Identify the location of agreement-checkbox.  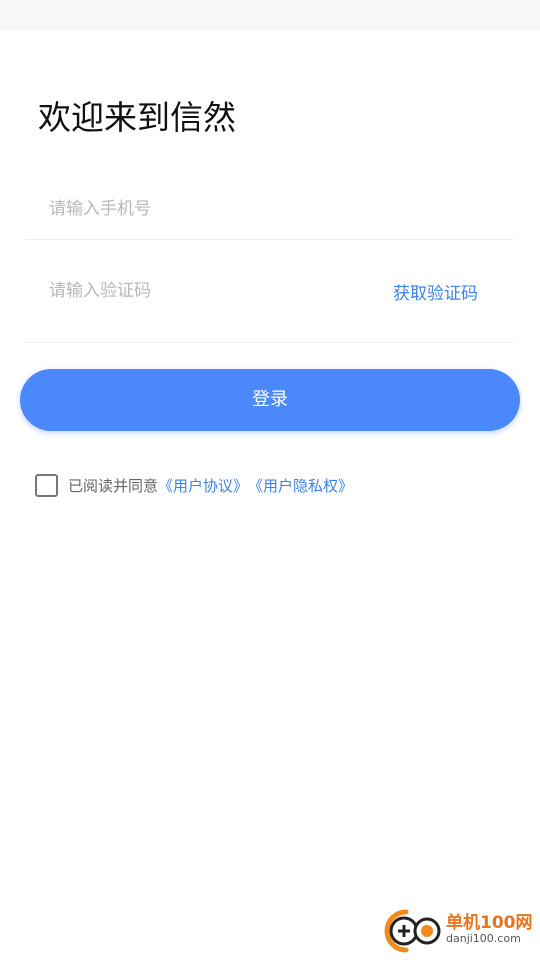
(46, 485).